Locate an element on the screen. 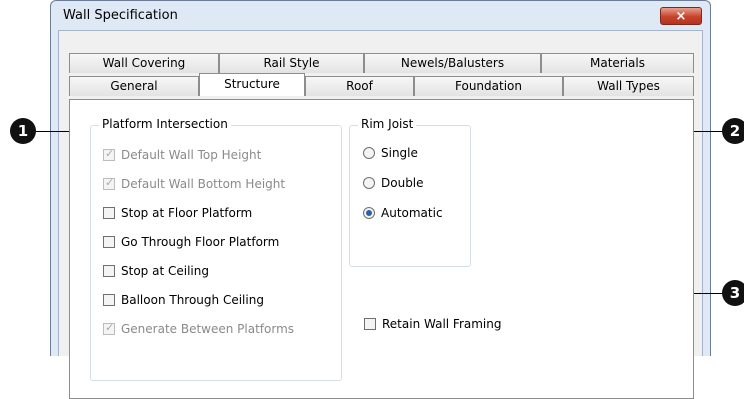 The image size is (744, 399). checkbox-label: Go Through Floor Platform is located at coordinates (200, 242).